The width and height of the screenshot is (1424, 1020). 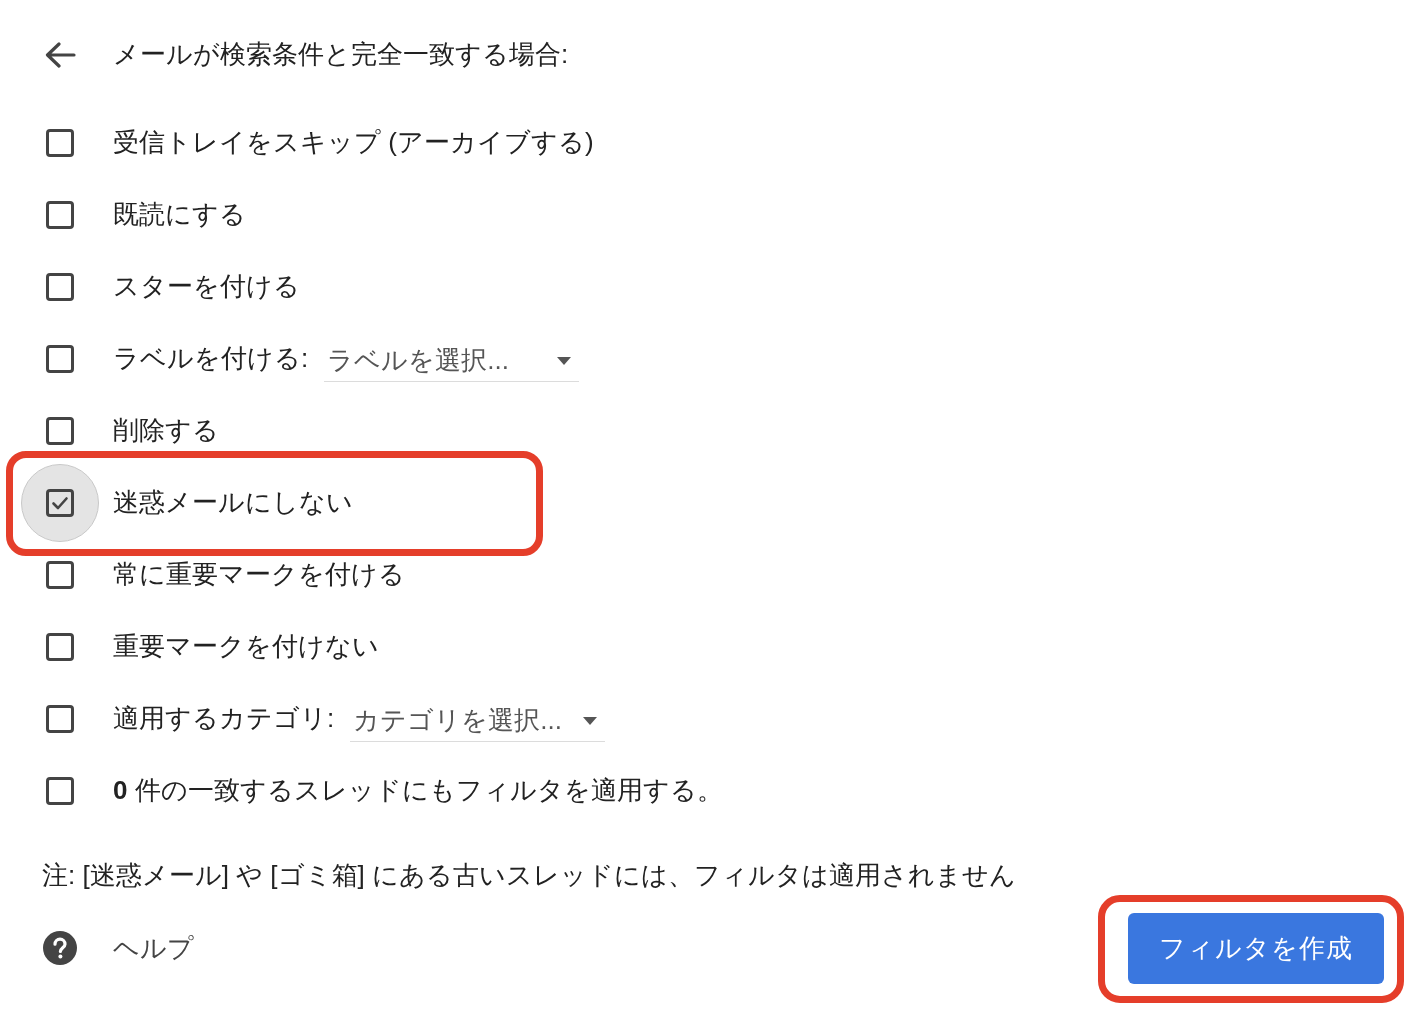 I want to click on option-label: 受信トレイをスキップ (アーカイブする), so click(x=353, y=143).